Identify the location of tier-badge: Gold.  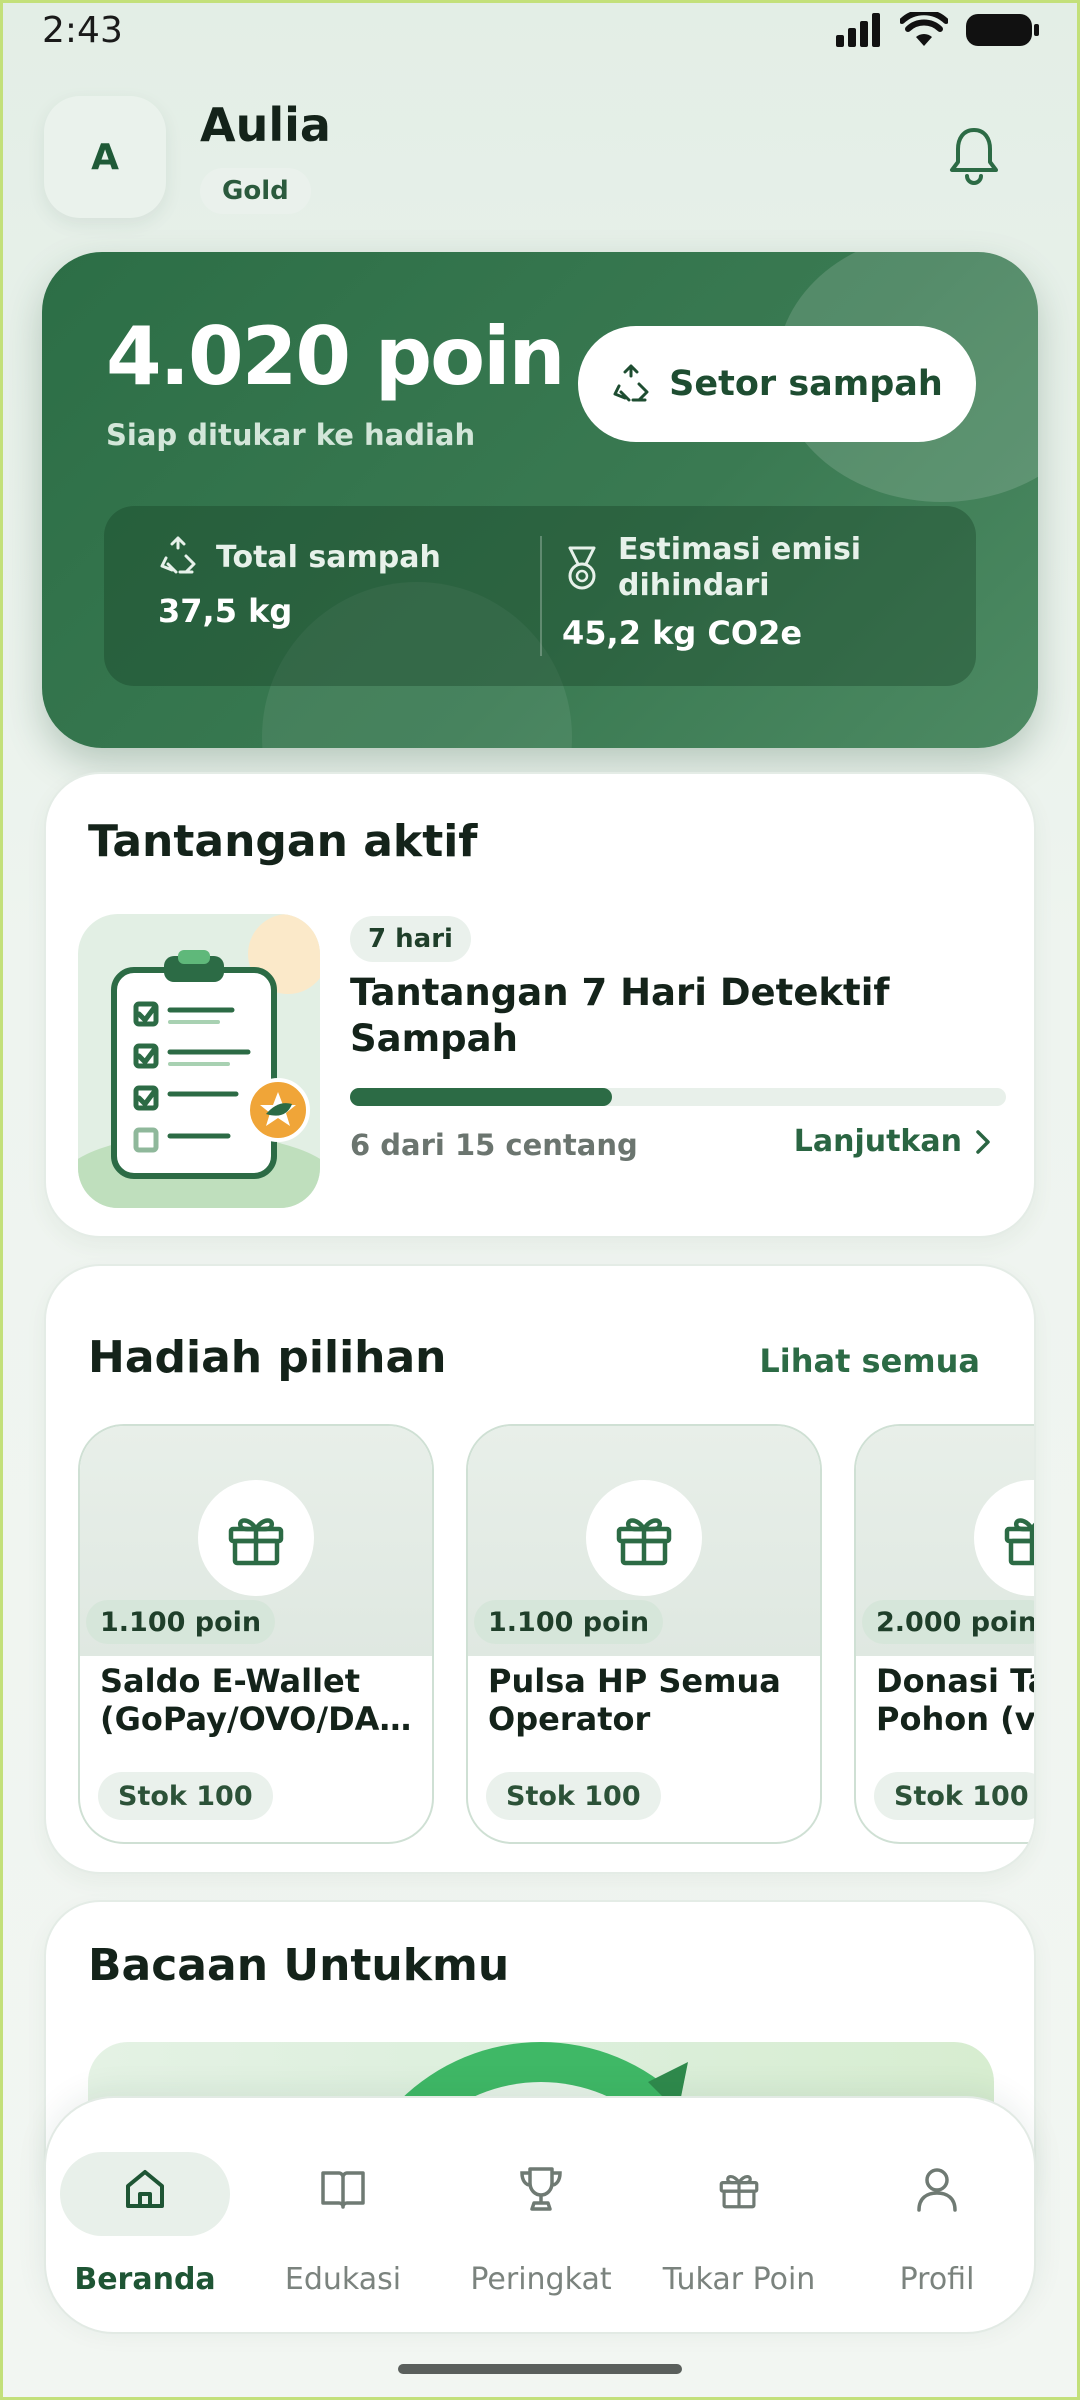
(255, 191).